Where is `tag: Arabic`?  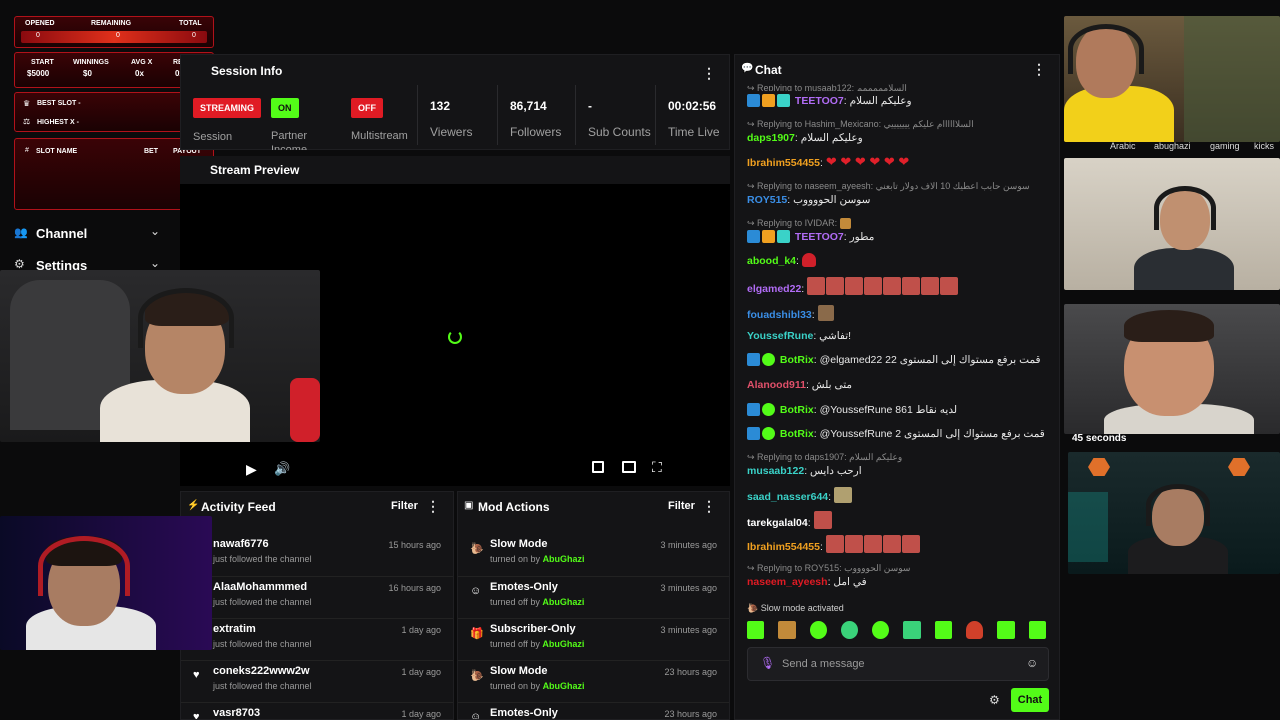 tag: Arabic is located at coordinates (1123, 146).